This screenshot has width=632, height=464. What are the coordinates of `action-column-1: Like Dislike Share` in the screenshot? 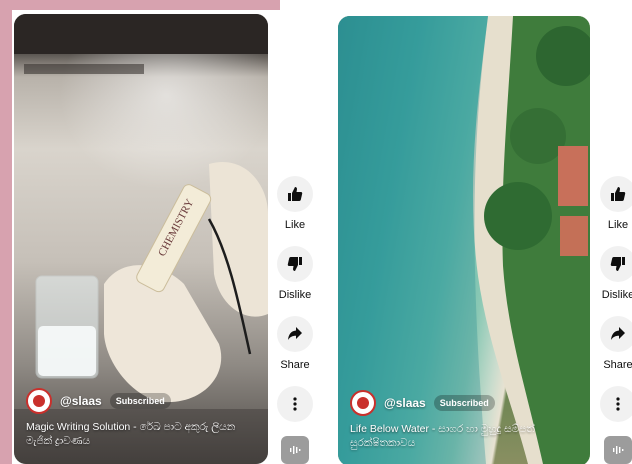 It's located at (295, 320).